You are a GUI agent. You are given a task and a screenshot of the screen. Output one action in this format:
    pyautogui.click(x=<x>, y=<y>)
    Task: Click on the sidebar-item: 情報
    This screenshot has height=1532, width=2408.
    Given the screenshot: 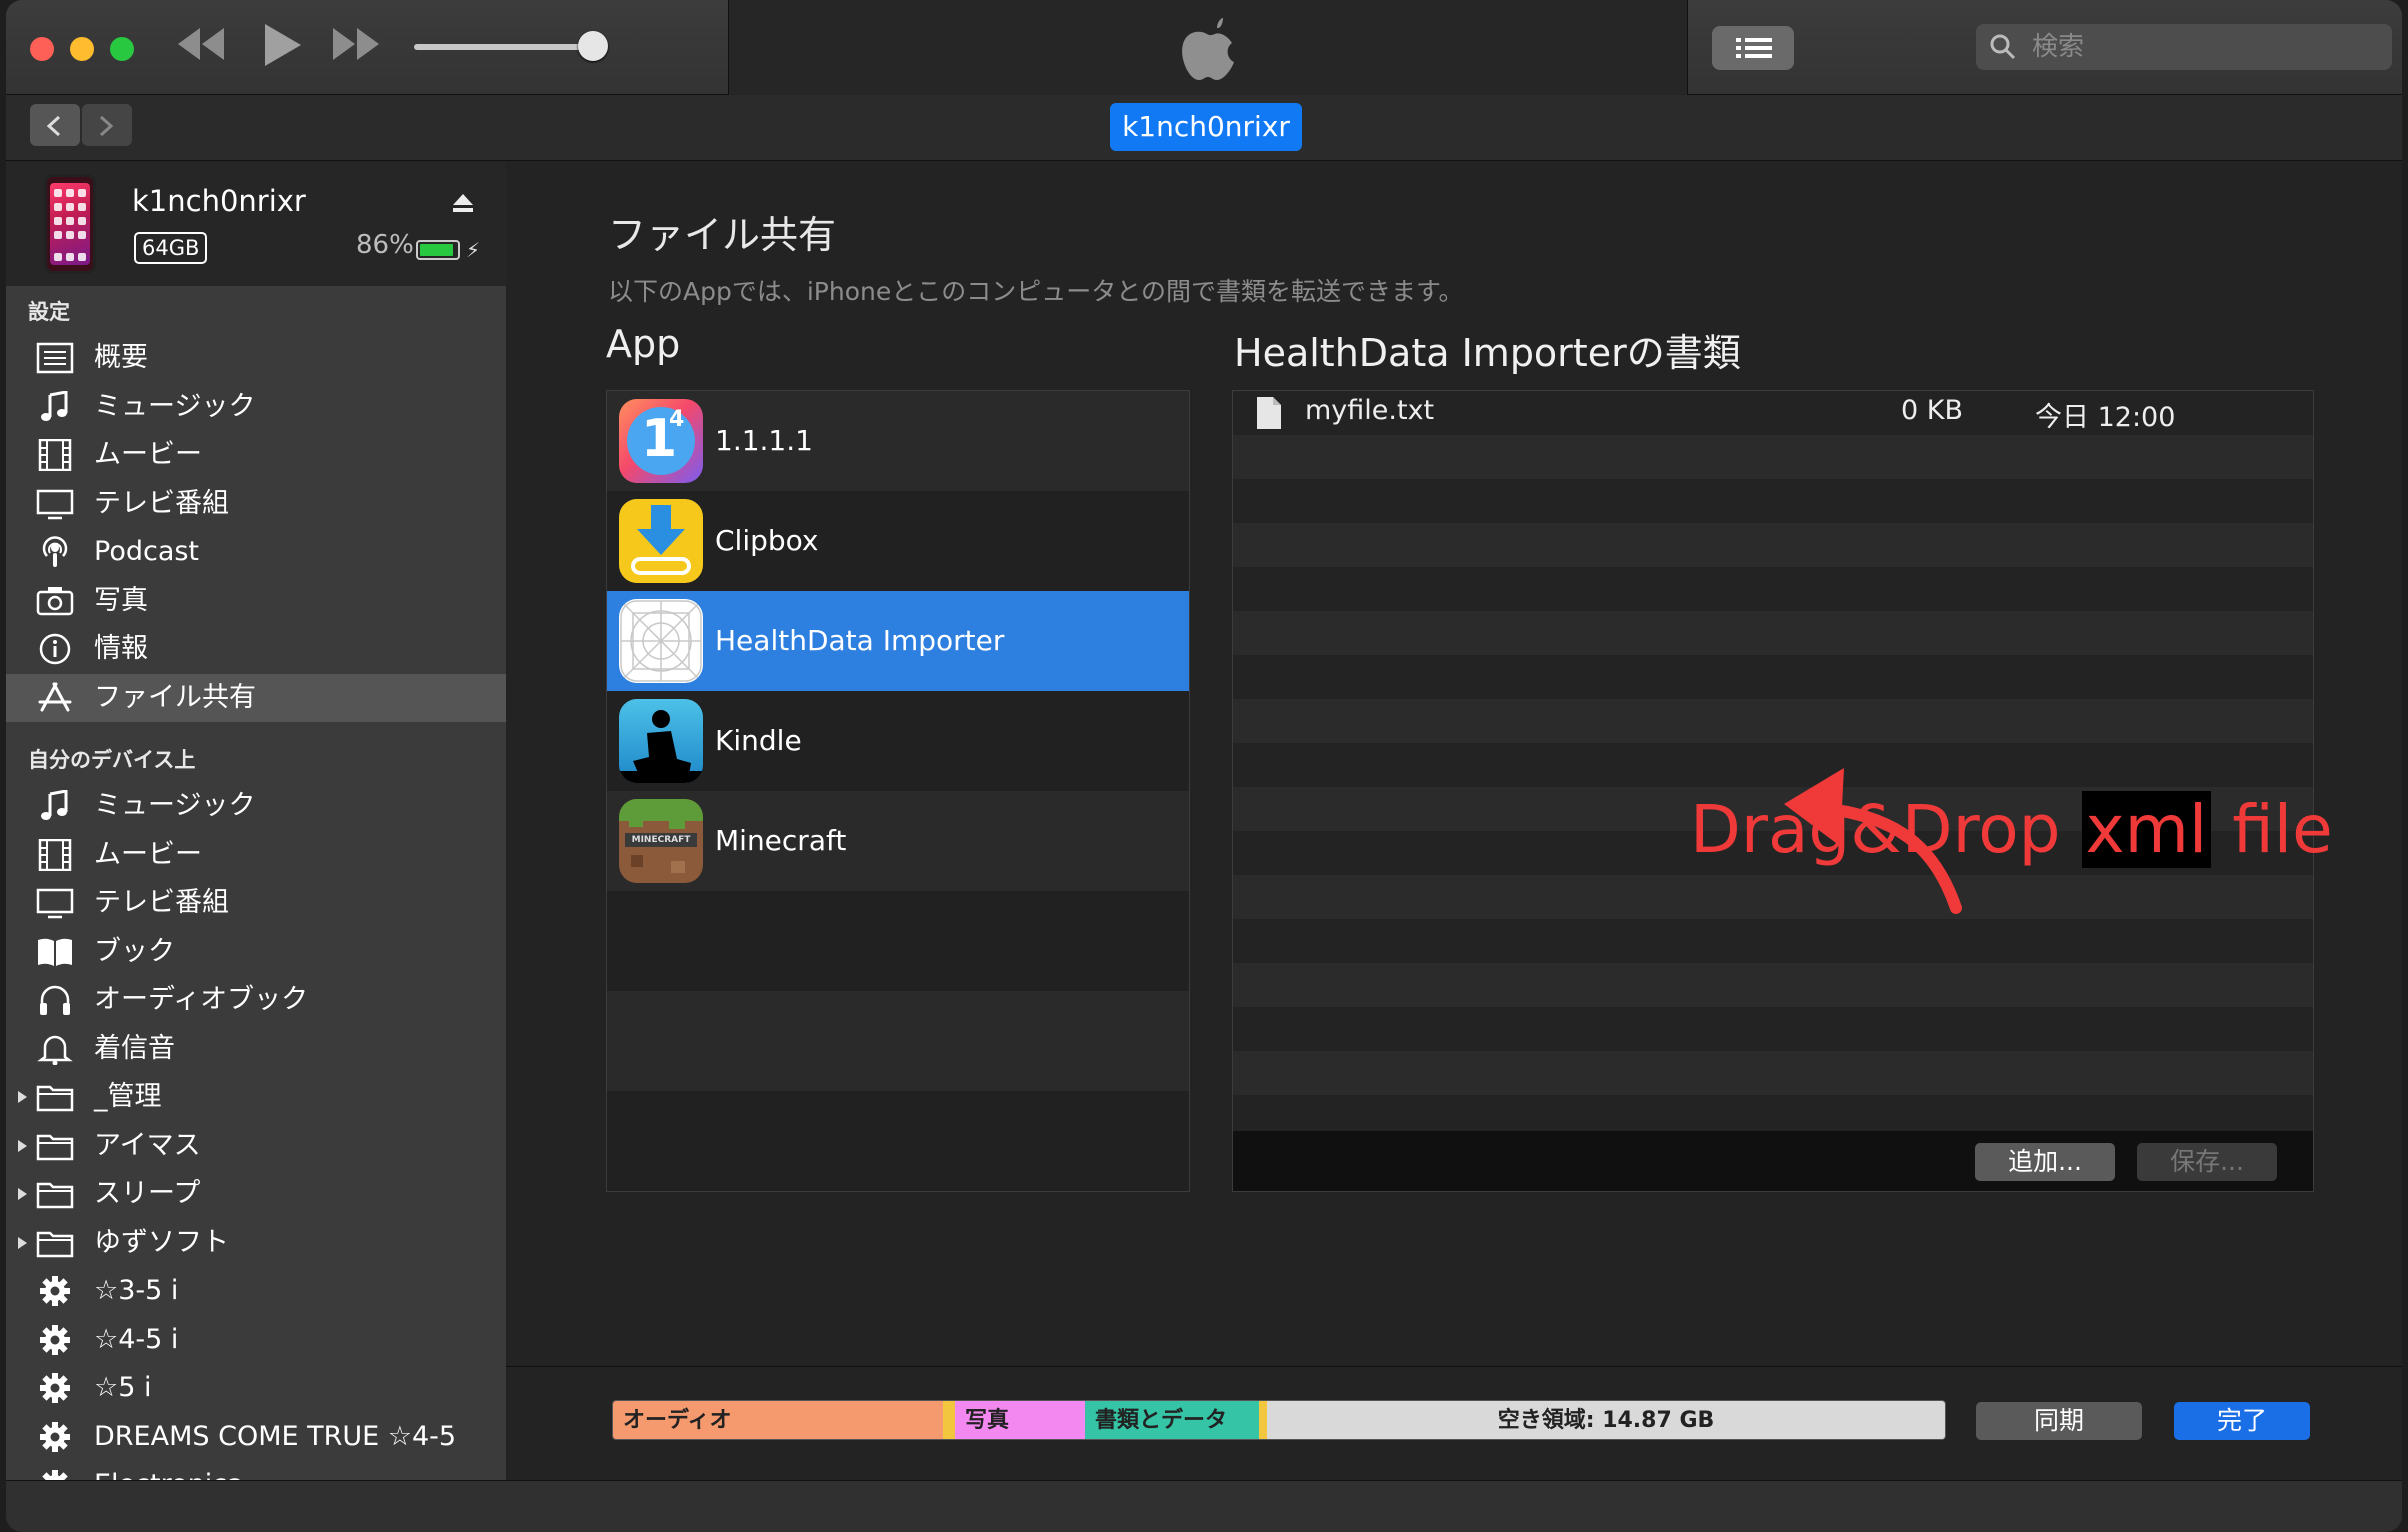 What is the action you would take?
    pyautogui.click(x=256, y=649)
    